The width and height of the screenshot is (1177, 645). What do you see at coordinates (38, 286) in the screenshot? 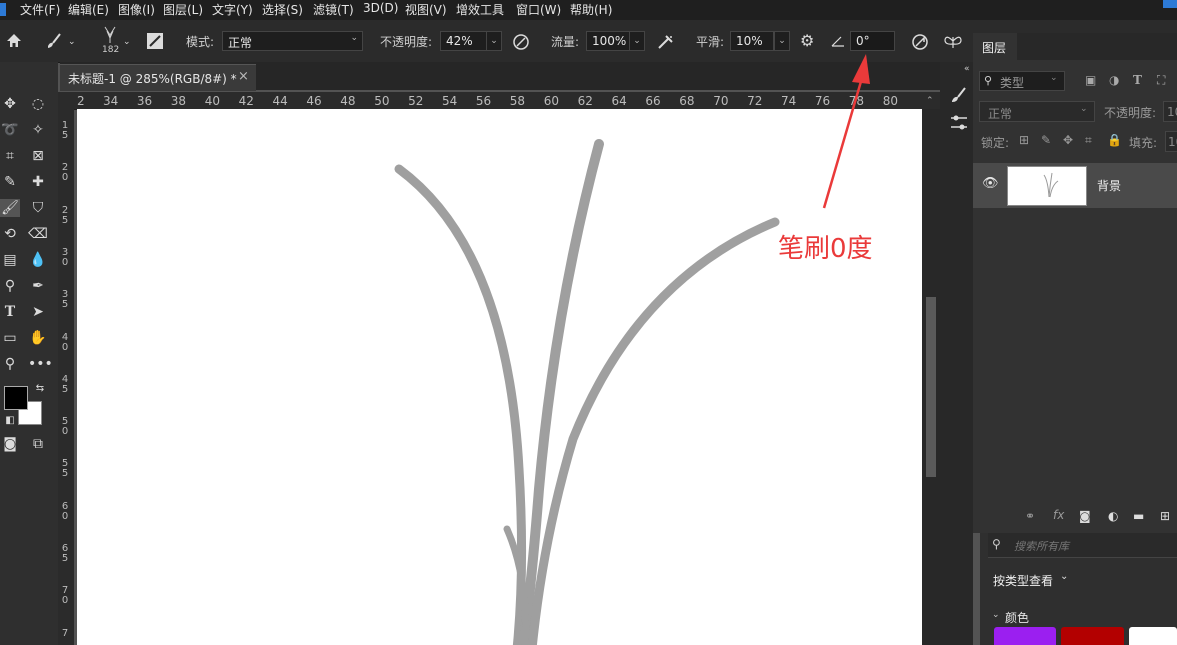
I see `pen-tool-icon: ✒` at bounding box center [38, 286].